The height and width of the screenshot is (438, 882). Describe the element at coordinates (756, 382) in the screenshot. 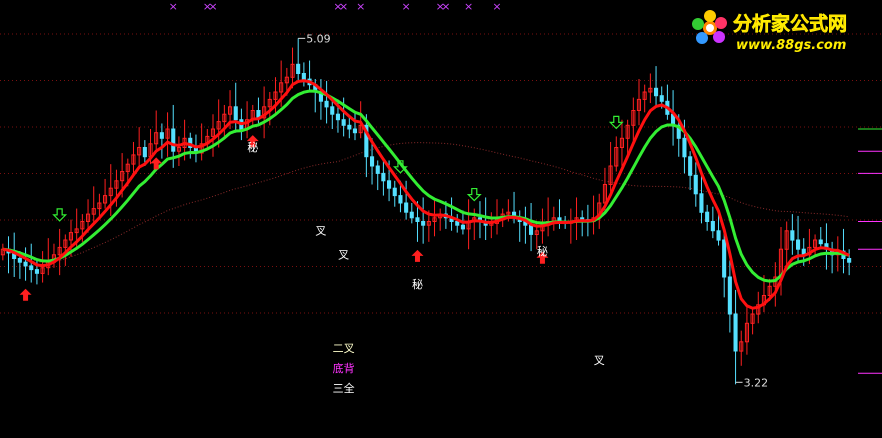

I see `low-price-label: 3.22` at that location.